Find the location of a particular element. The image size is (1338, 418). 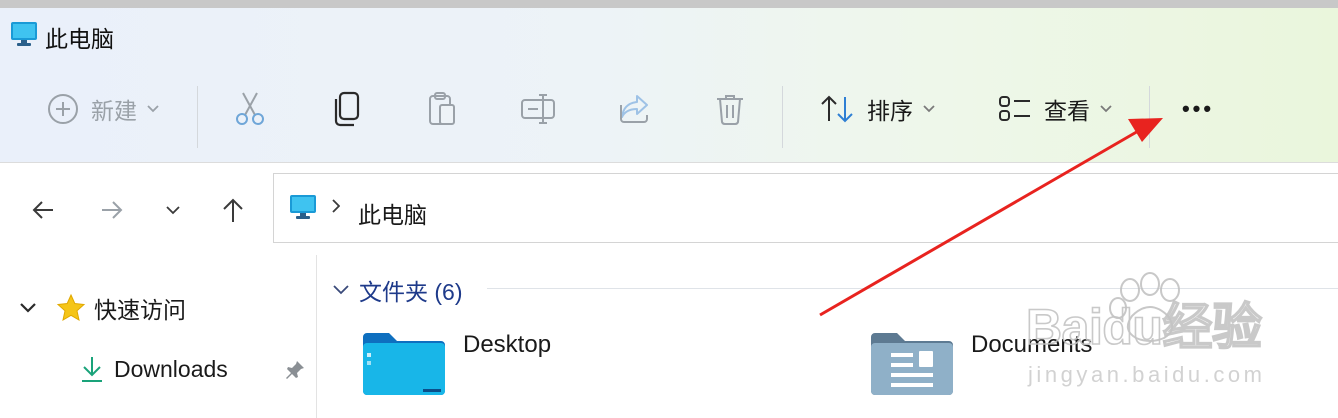

item-label: Documents is located at coordinates (1032, 344).